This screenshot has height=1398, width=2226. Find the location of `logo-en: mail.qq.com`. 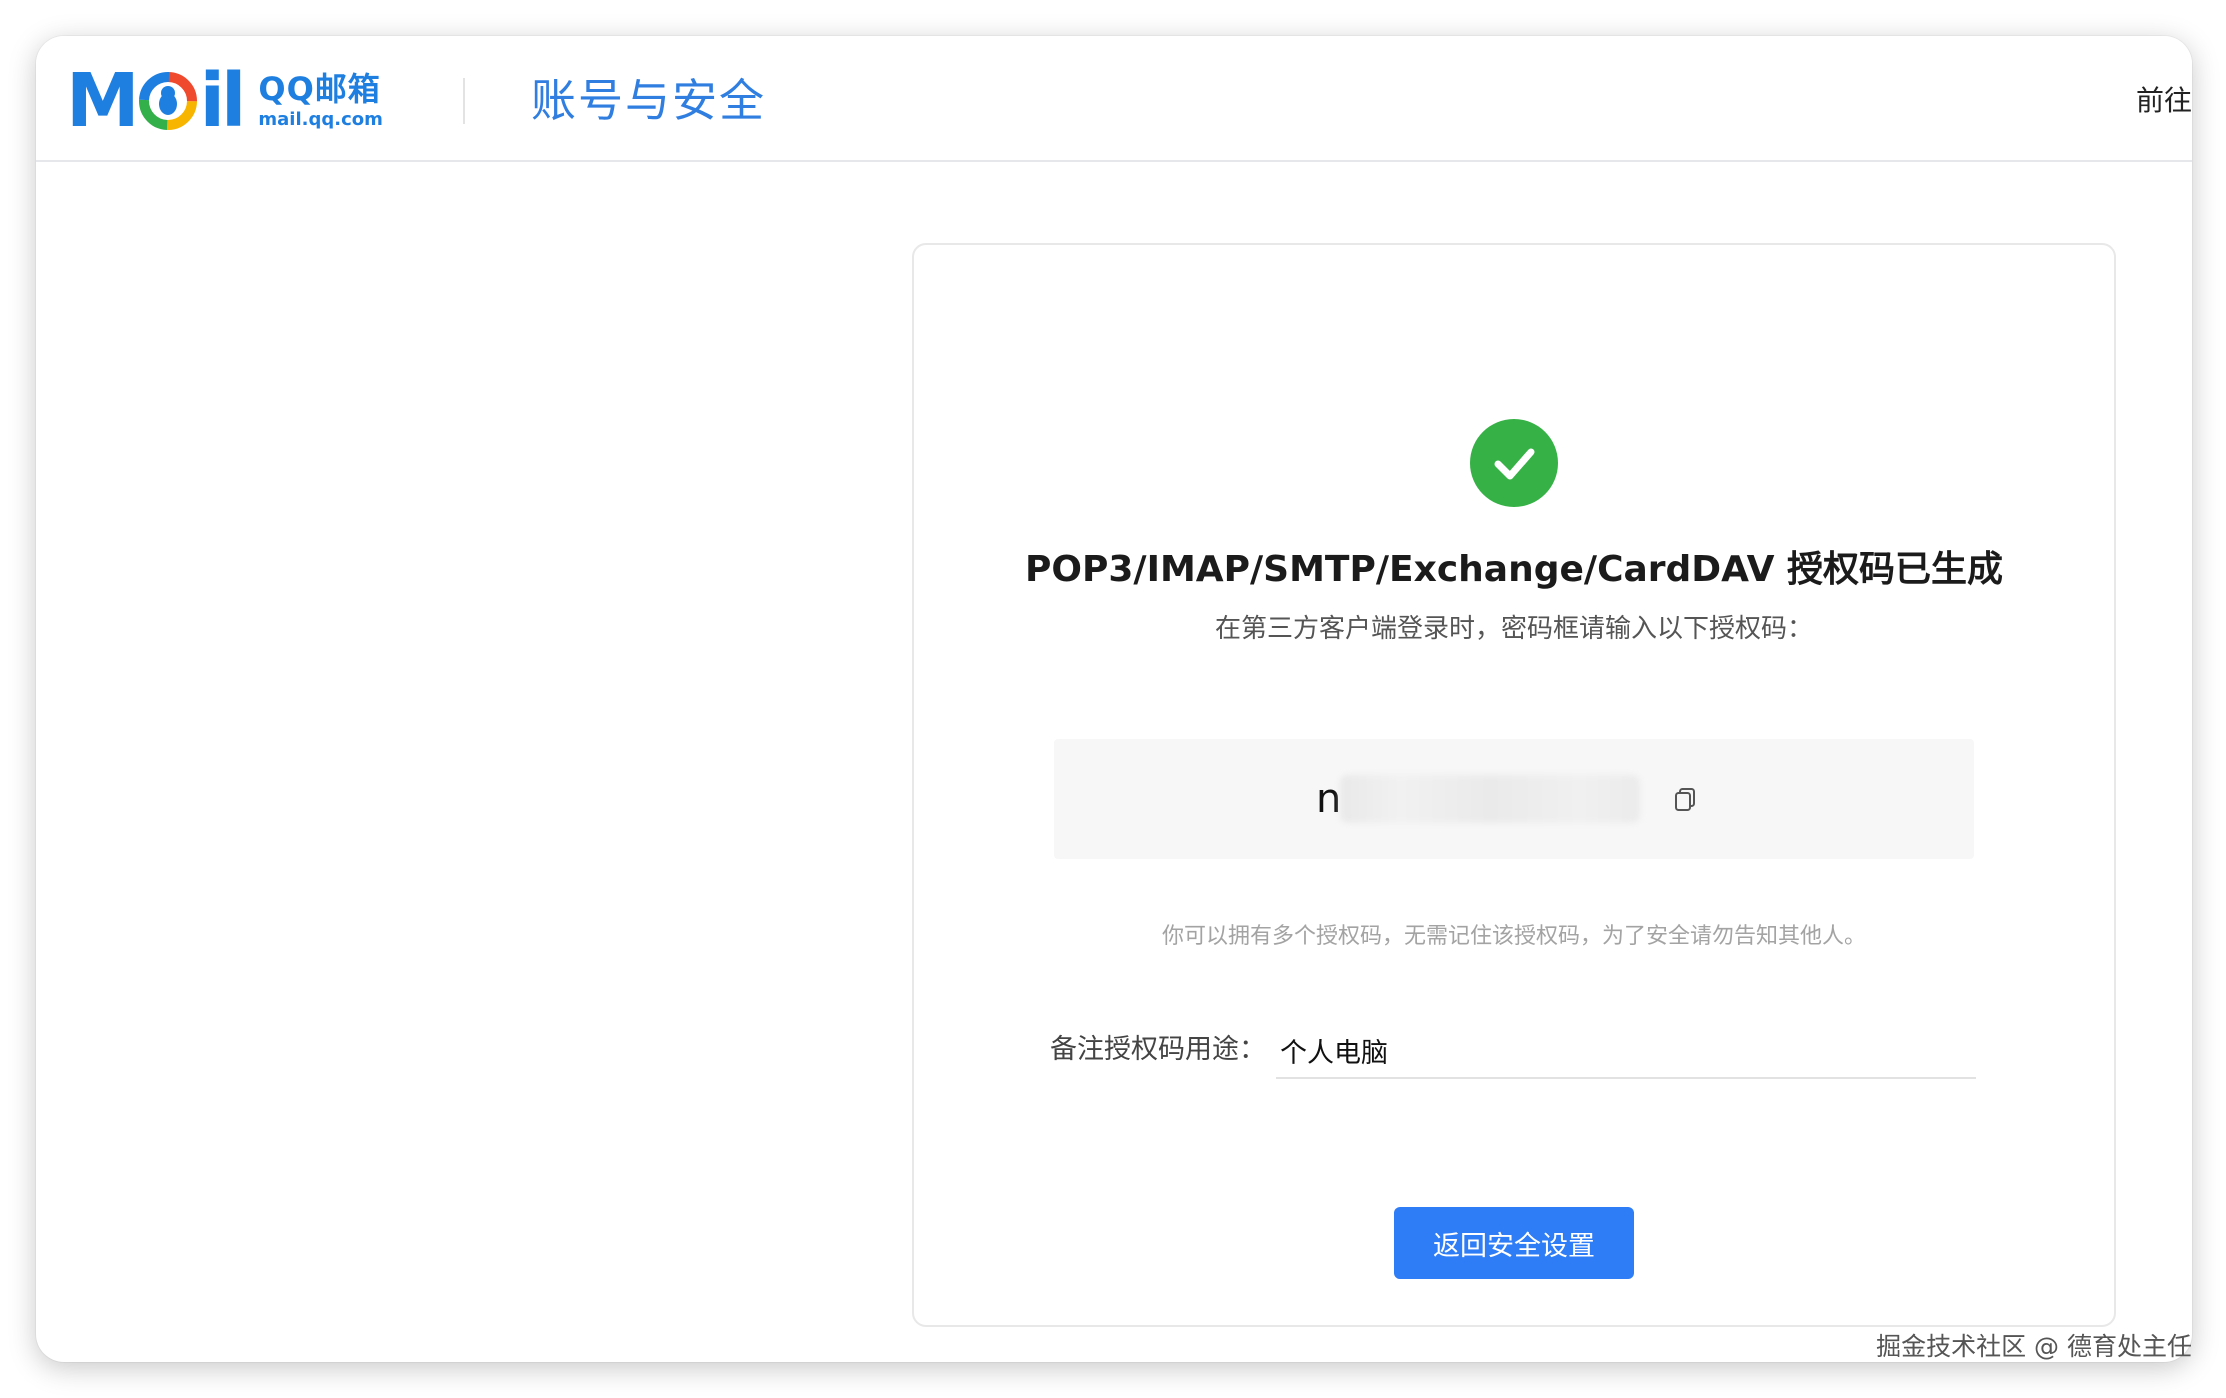

logo-en: mail.qq.com is located at coordinates (320, 119).